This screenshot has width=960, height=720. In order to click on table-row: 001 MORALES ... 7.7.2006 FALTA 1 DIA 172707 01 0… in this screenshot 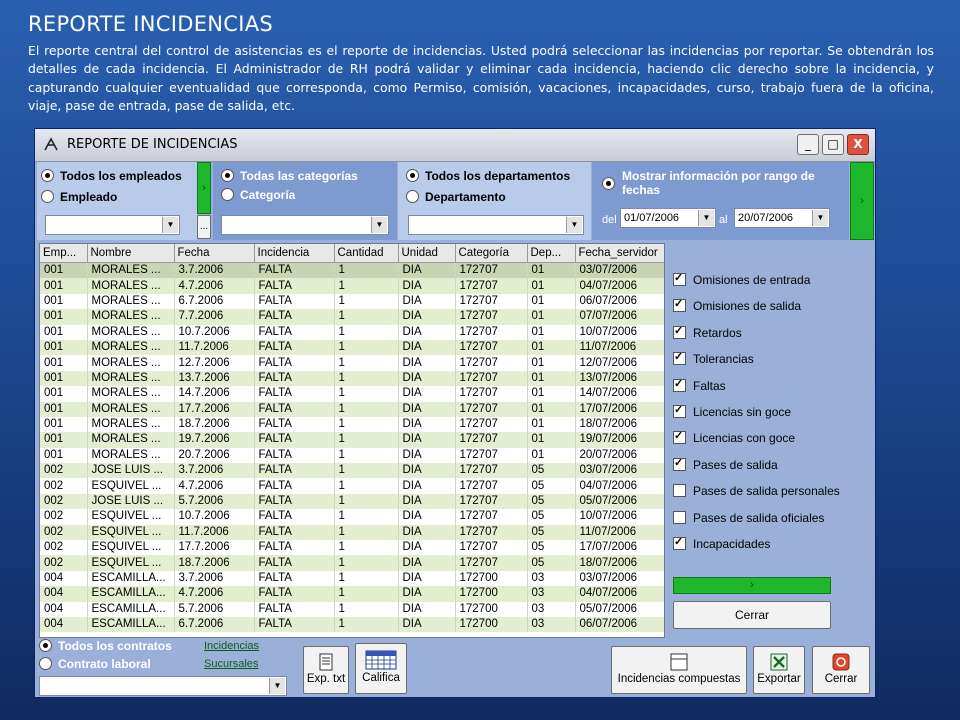, I will do `click(352, 317)`.